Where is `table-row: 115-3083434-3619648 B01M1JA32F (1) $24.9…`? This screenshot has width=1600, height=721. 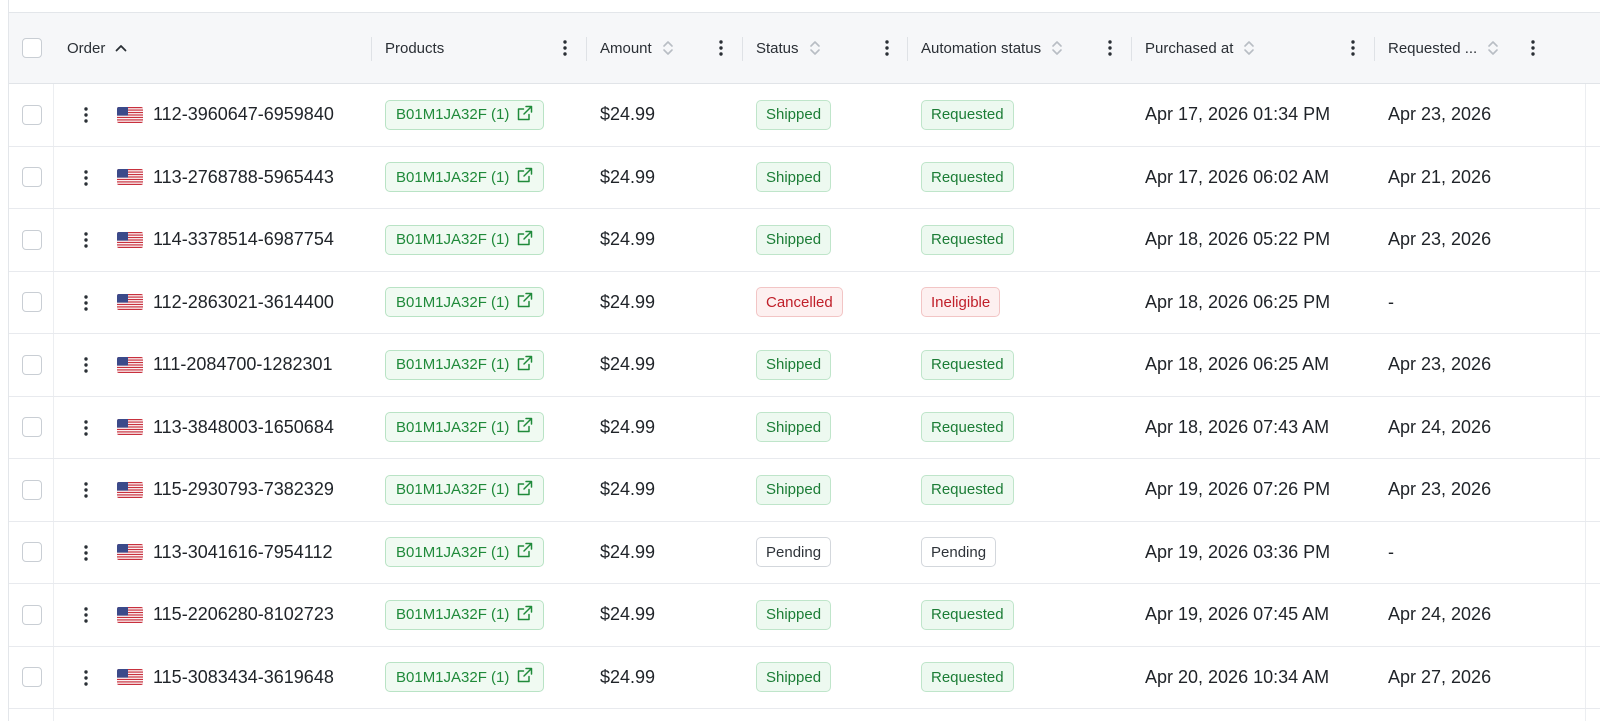
table-row: 115-3083434-3619648 B01M1JA32F (1) $24.9… is located at coordinates (804, 678).